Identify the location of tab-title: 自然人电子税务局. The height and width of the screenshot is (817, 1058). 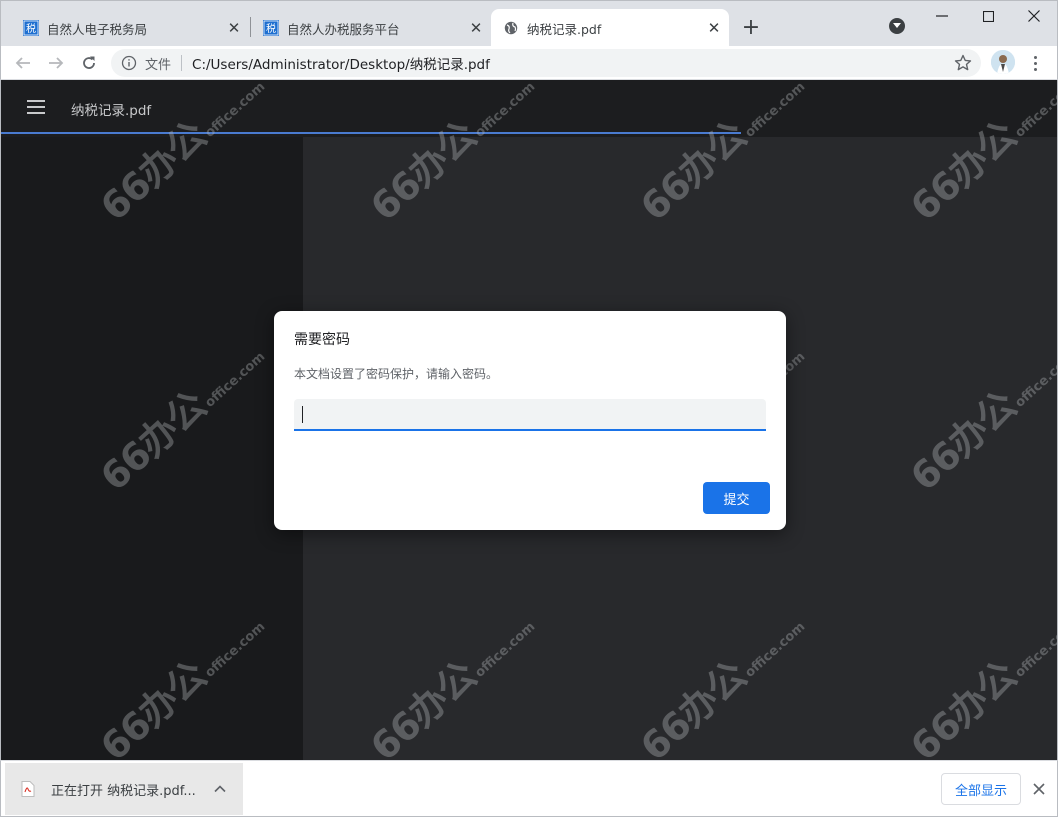
(97, 29).